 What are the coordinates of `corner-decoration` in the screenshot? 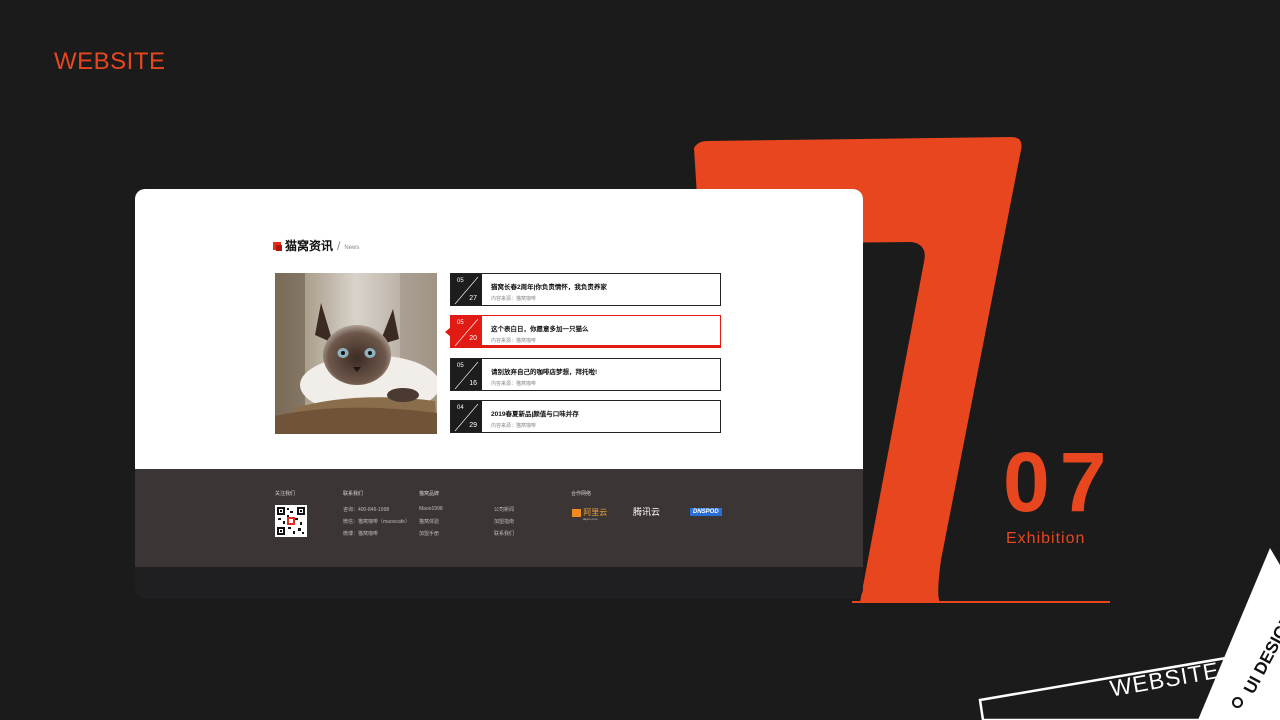 It's located at (1129, 634).